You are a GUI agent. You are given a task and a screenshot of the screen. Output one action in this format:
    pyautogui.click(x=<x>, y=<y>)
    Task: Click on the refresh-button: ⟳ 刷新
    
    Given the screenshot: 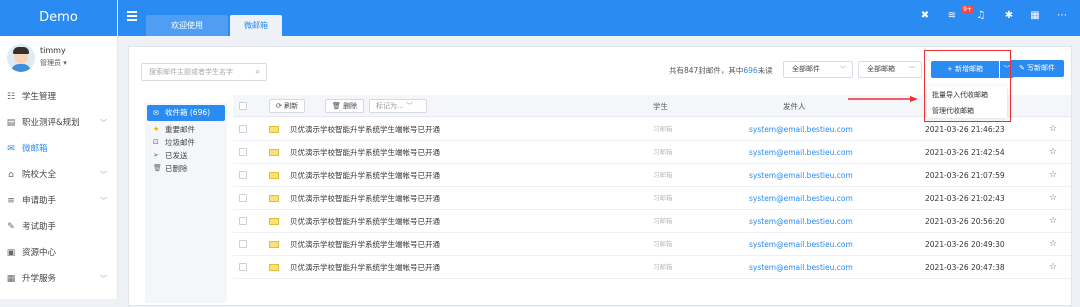 What is the action you would take?
    pyautogui.click(x=287, y=106)
    